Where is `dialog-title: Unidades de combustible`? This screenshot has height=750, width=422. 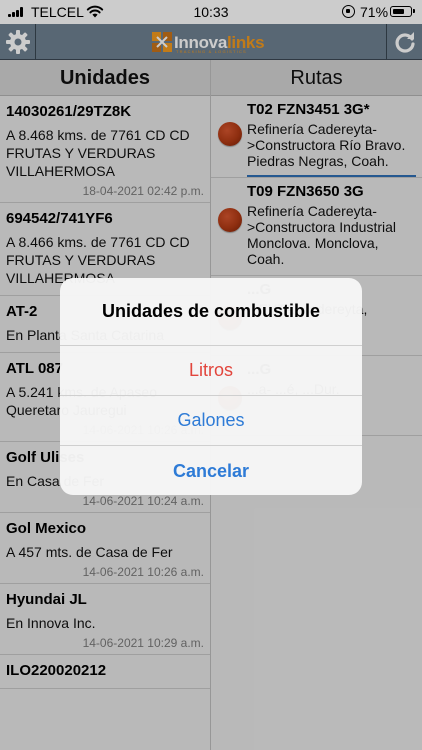
dialog-title: Unidades de combustible is located at coordinates (211, 312).